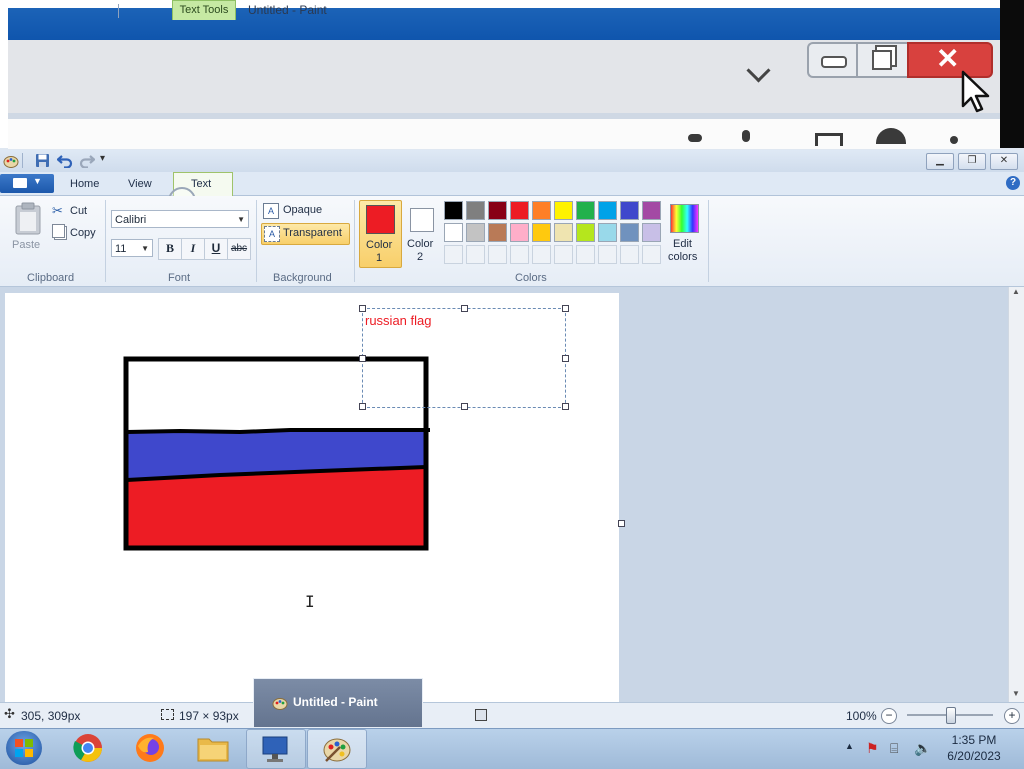 Image resolution: width=1024 pixels, height=769 pixels. Describe the element at coordinates (948, 58) in the screenshot. I see `close-icon: ✕` at that location.